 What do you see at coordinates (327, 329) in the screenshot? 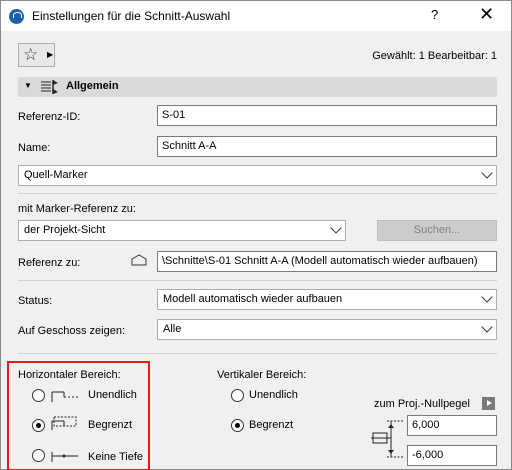
I see `story-select: Alle` at bounding box center [327, 329].